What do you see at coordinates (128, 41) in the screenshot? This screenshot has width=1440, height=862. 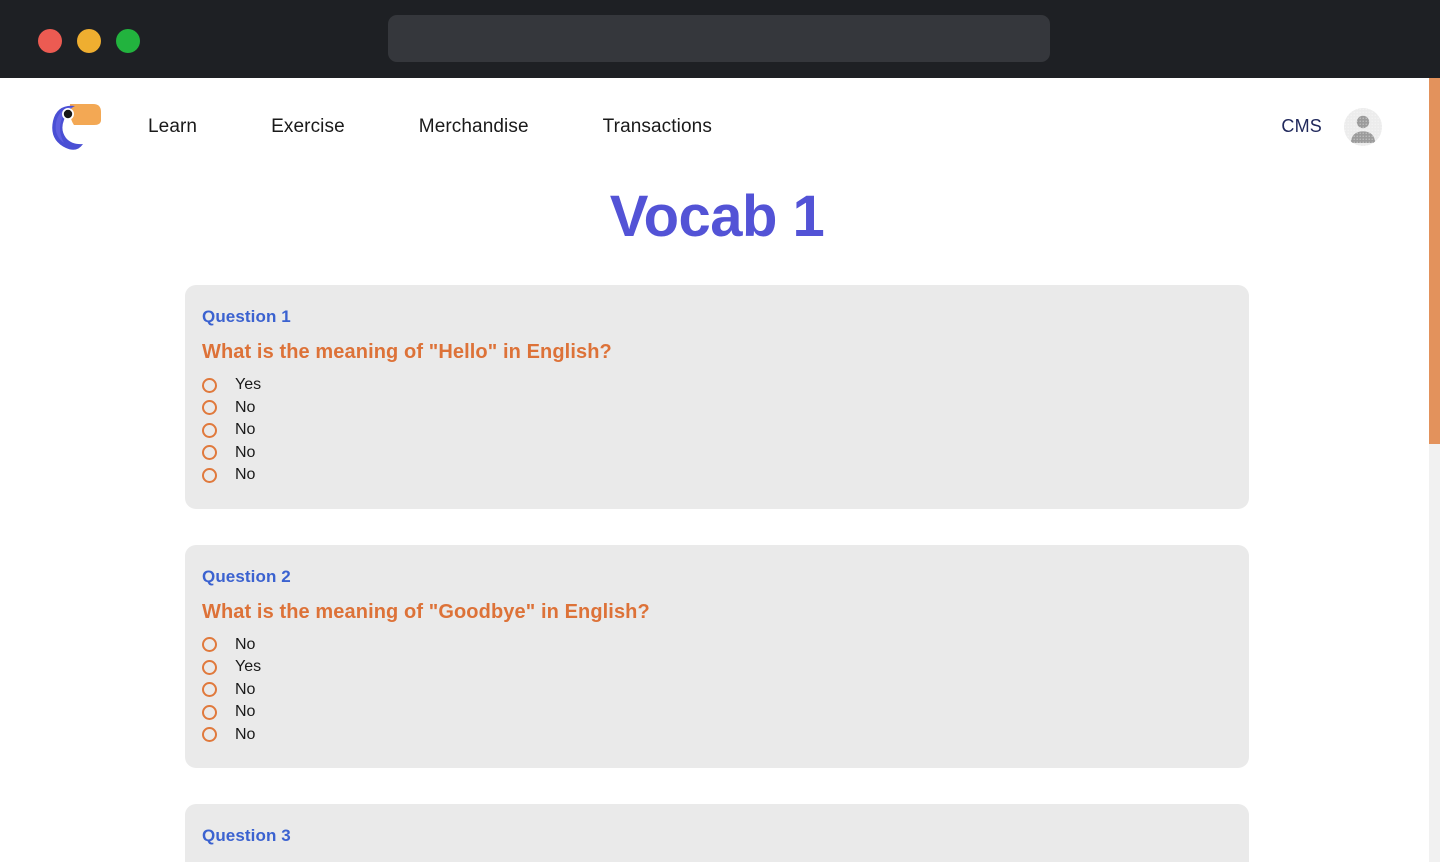 I see `maximize-window-button` at bounding box center [128, 41].